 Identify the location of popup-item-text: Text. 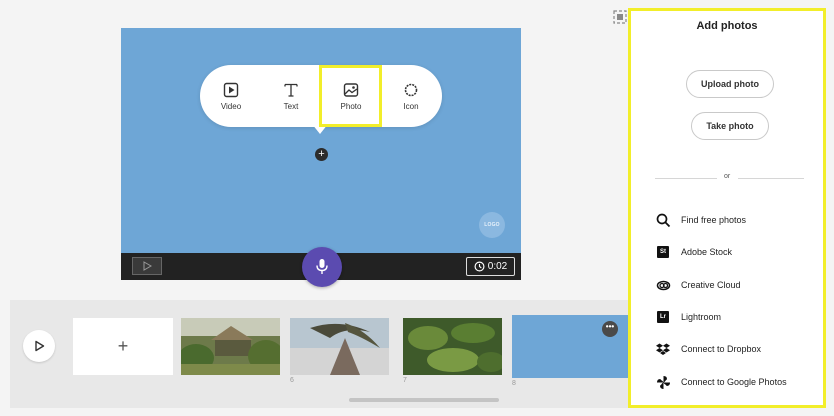
(291, 96).